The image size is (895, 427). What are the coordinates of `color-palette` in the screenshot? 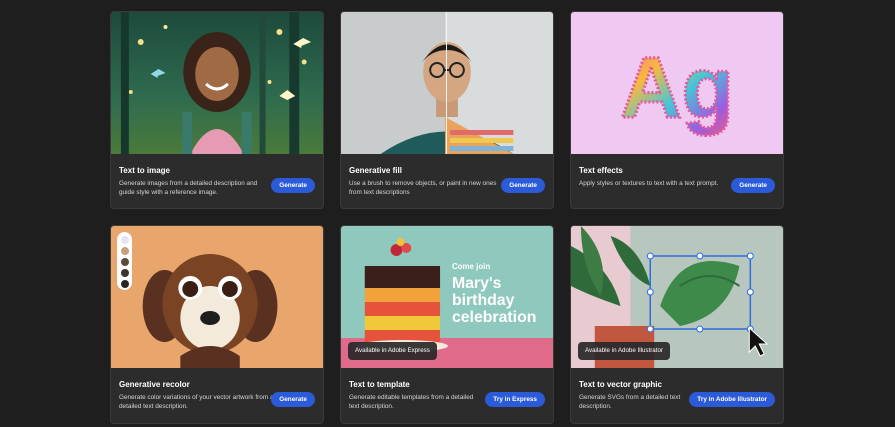 It's located at (124, 261).